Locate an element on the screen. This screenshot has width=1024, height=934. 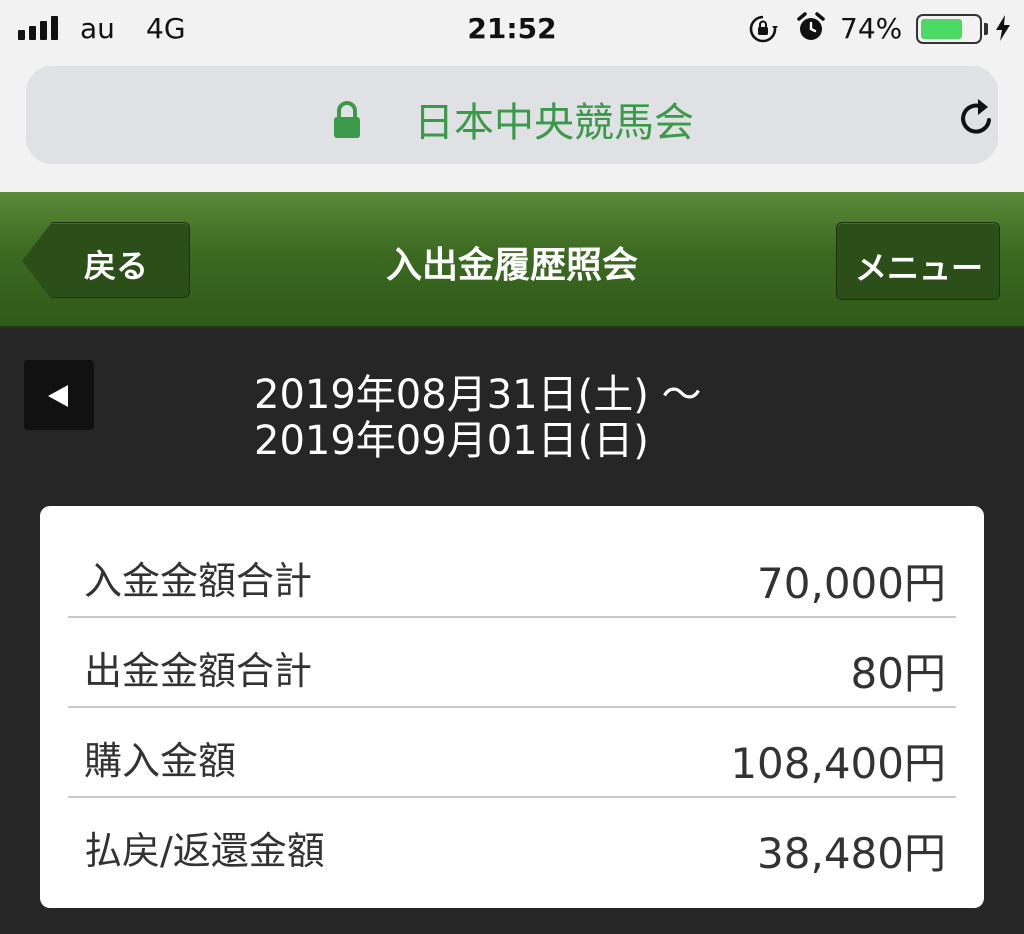
summary-row-withdrawal-total: 出金金額合計 80円 is located at coordinates (512, 663).